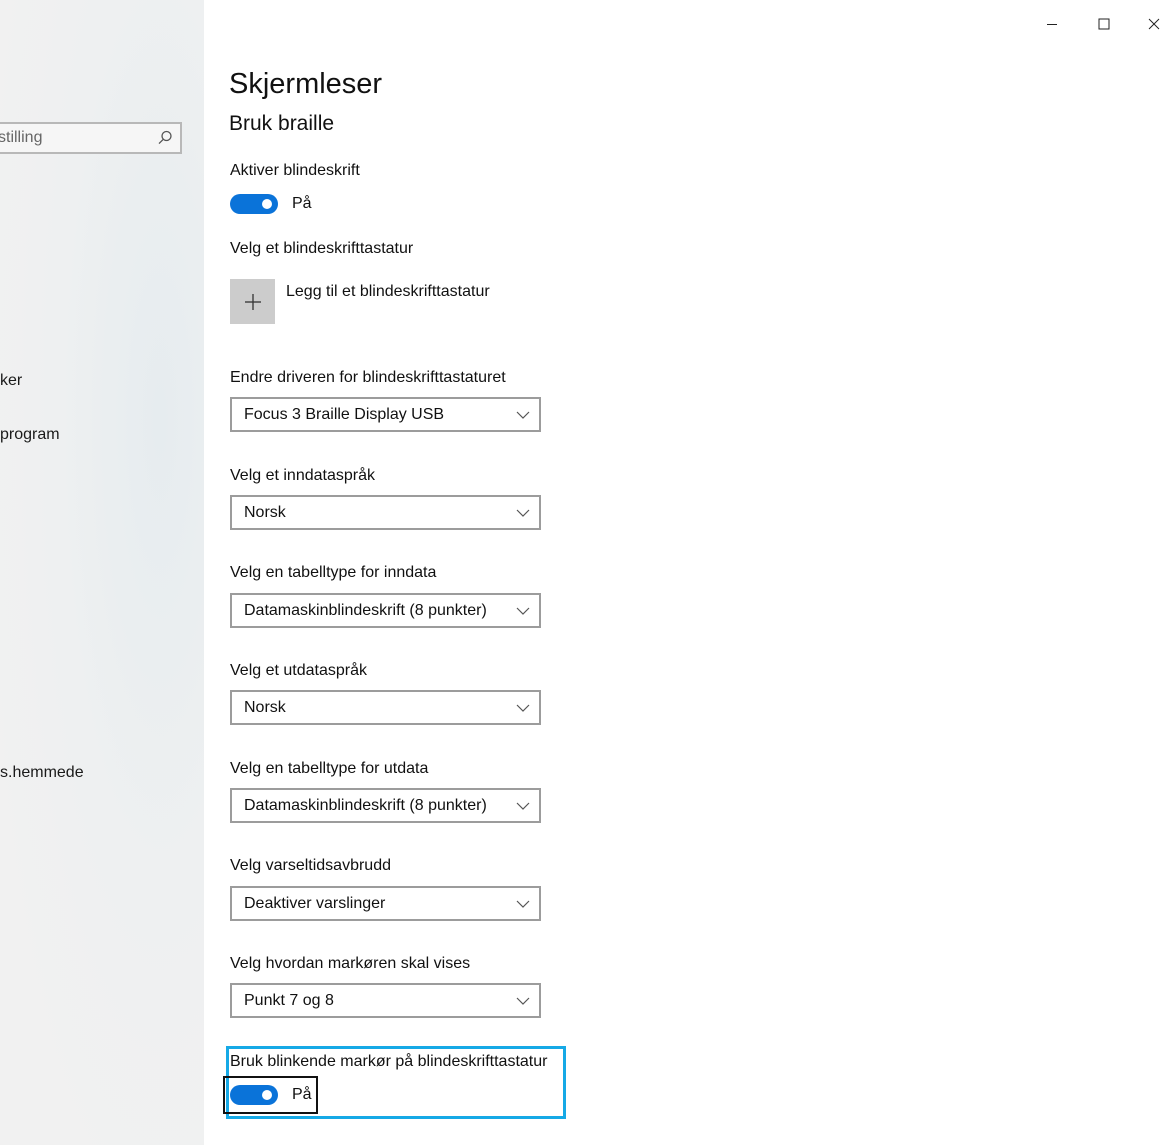  I want to click on input-language-value: Norsk, so click(265, 512).